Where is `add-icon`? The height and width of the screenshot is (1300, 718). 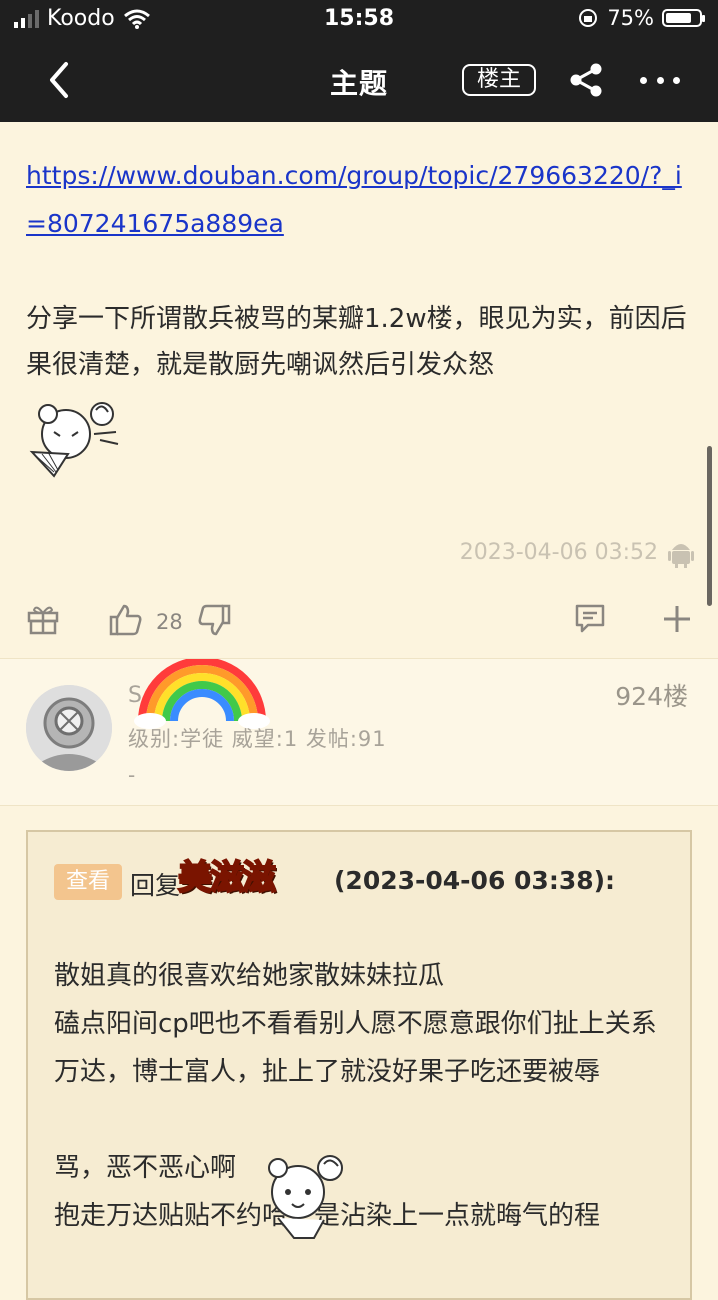
add-icon is located at coordinates (677, 619).